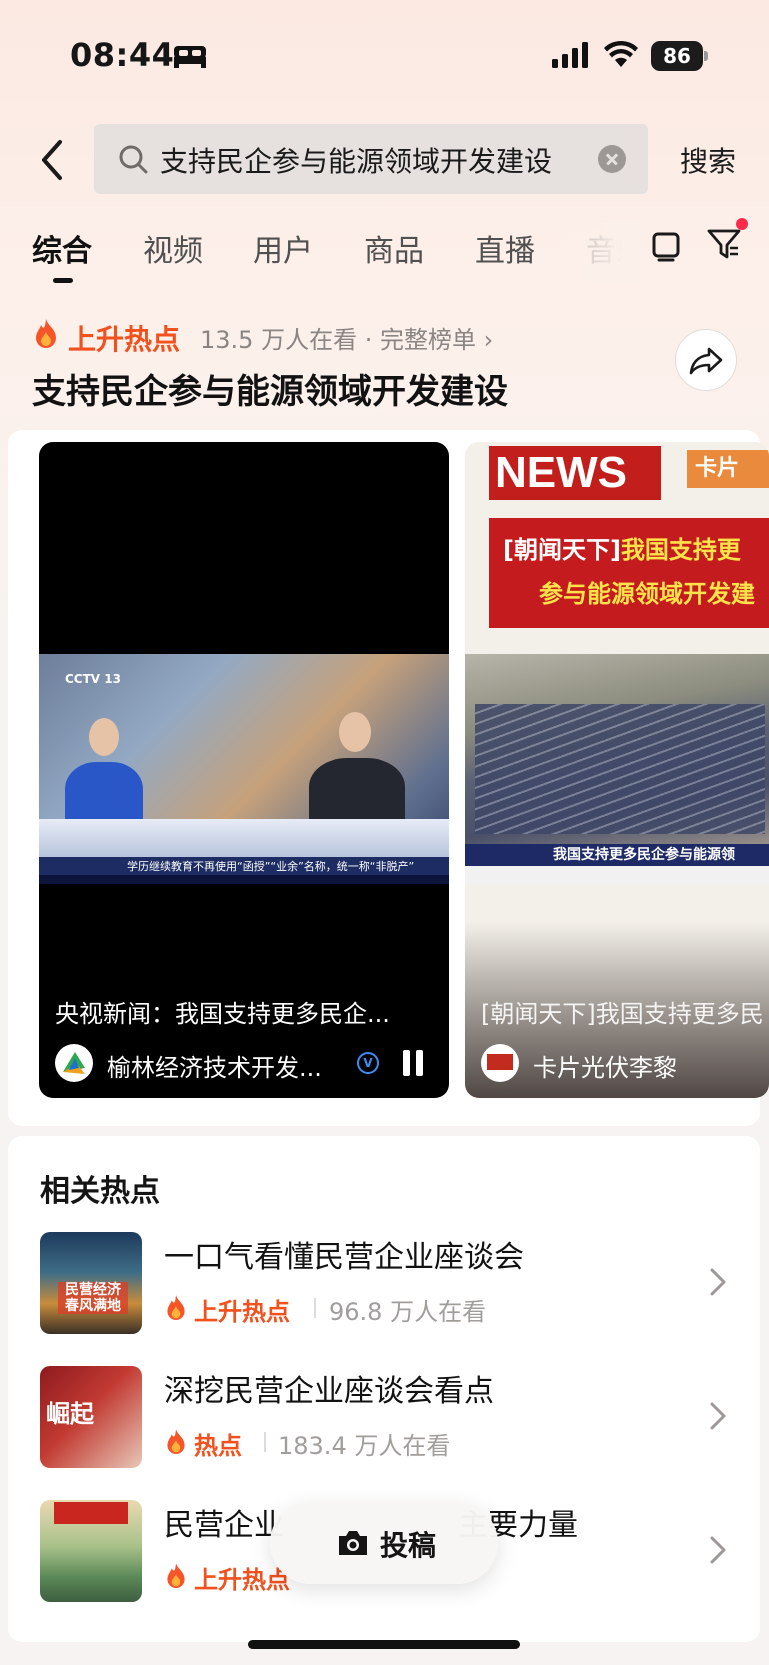  I want to click on filter-icon, so click(724, 244).